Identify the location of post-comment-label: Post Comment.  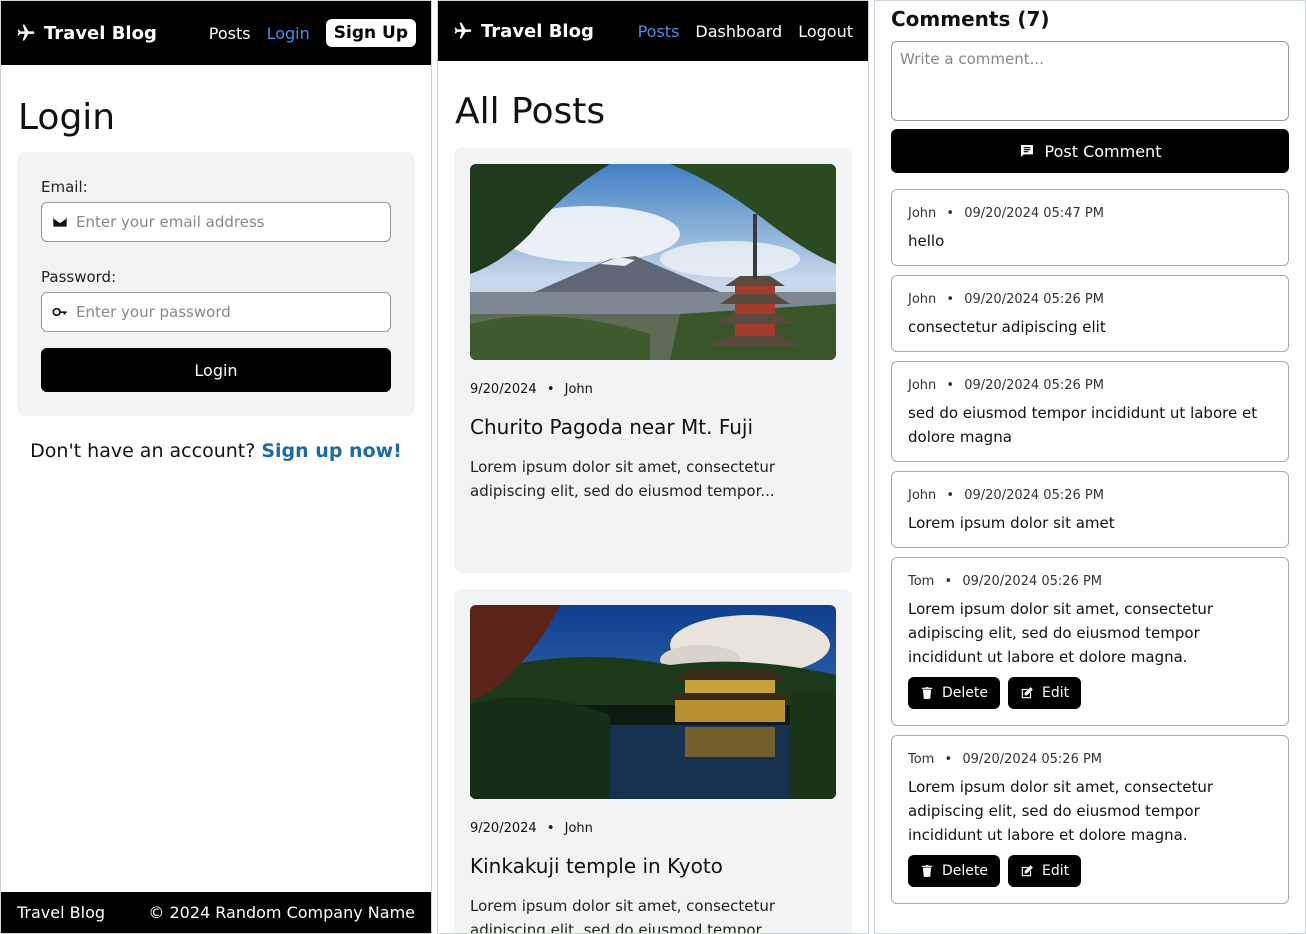
(1103, 151).